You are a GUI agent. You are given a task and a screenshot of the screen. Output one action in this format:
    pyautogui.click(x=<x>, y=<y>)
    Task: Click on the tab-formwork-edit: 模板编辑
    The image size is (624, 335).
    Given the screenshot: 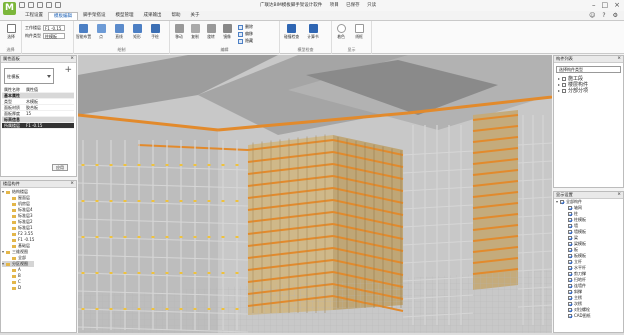 What is the action you would take?
    pyautogui.click(x=63, y=16)
    